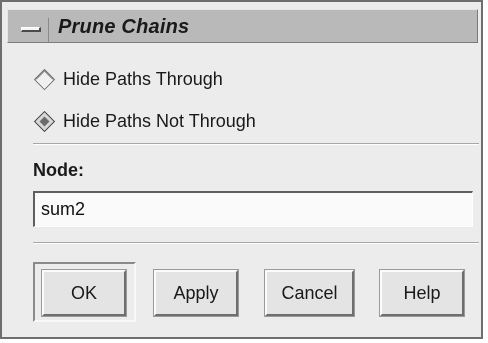 The height and width of the screenshot is (343, 488). Describe the element at coordinates (143, 78) in the screenshot. I see `option-label: Hide Paths Through` at that location.